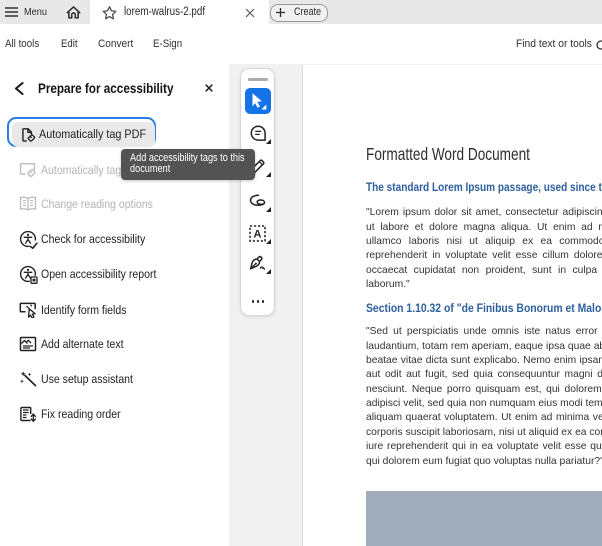  Describe the element at coordinates (258, 235) in the screenshot. I see `svg-text: A` at that location.